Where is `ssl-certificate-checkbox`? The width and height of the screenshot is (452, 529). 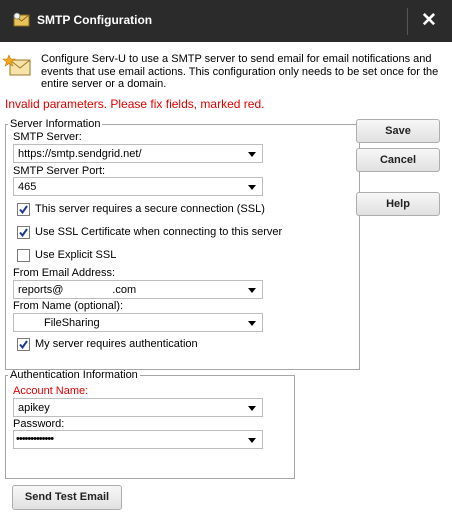
ssl-certificate-checkbox is located at coordinates (23, 232).